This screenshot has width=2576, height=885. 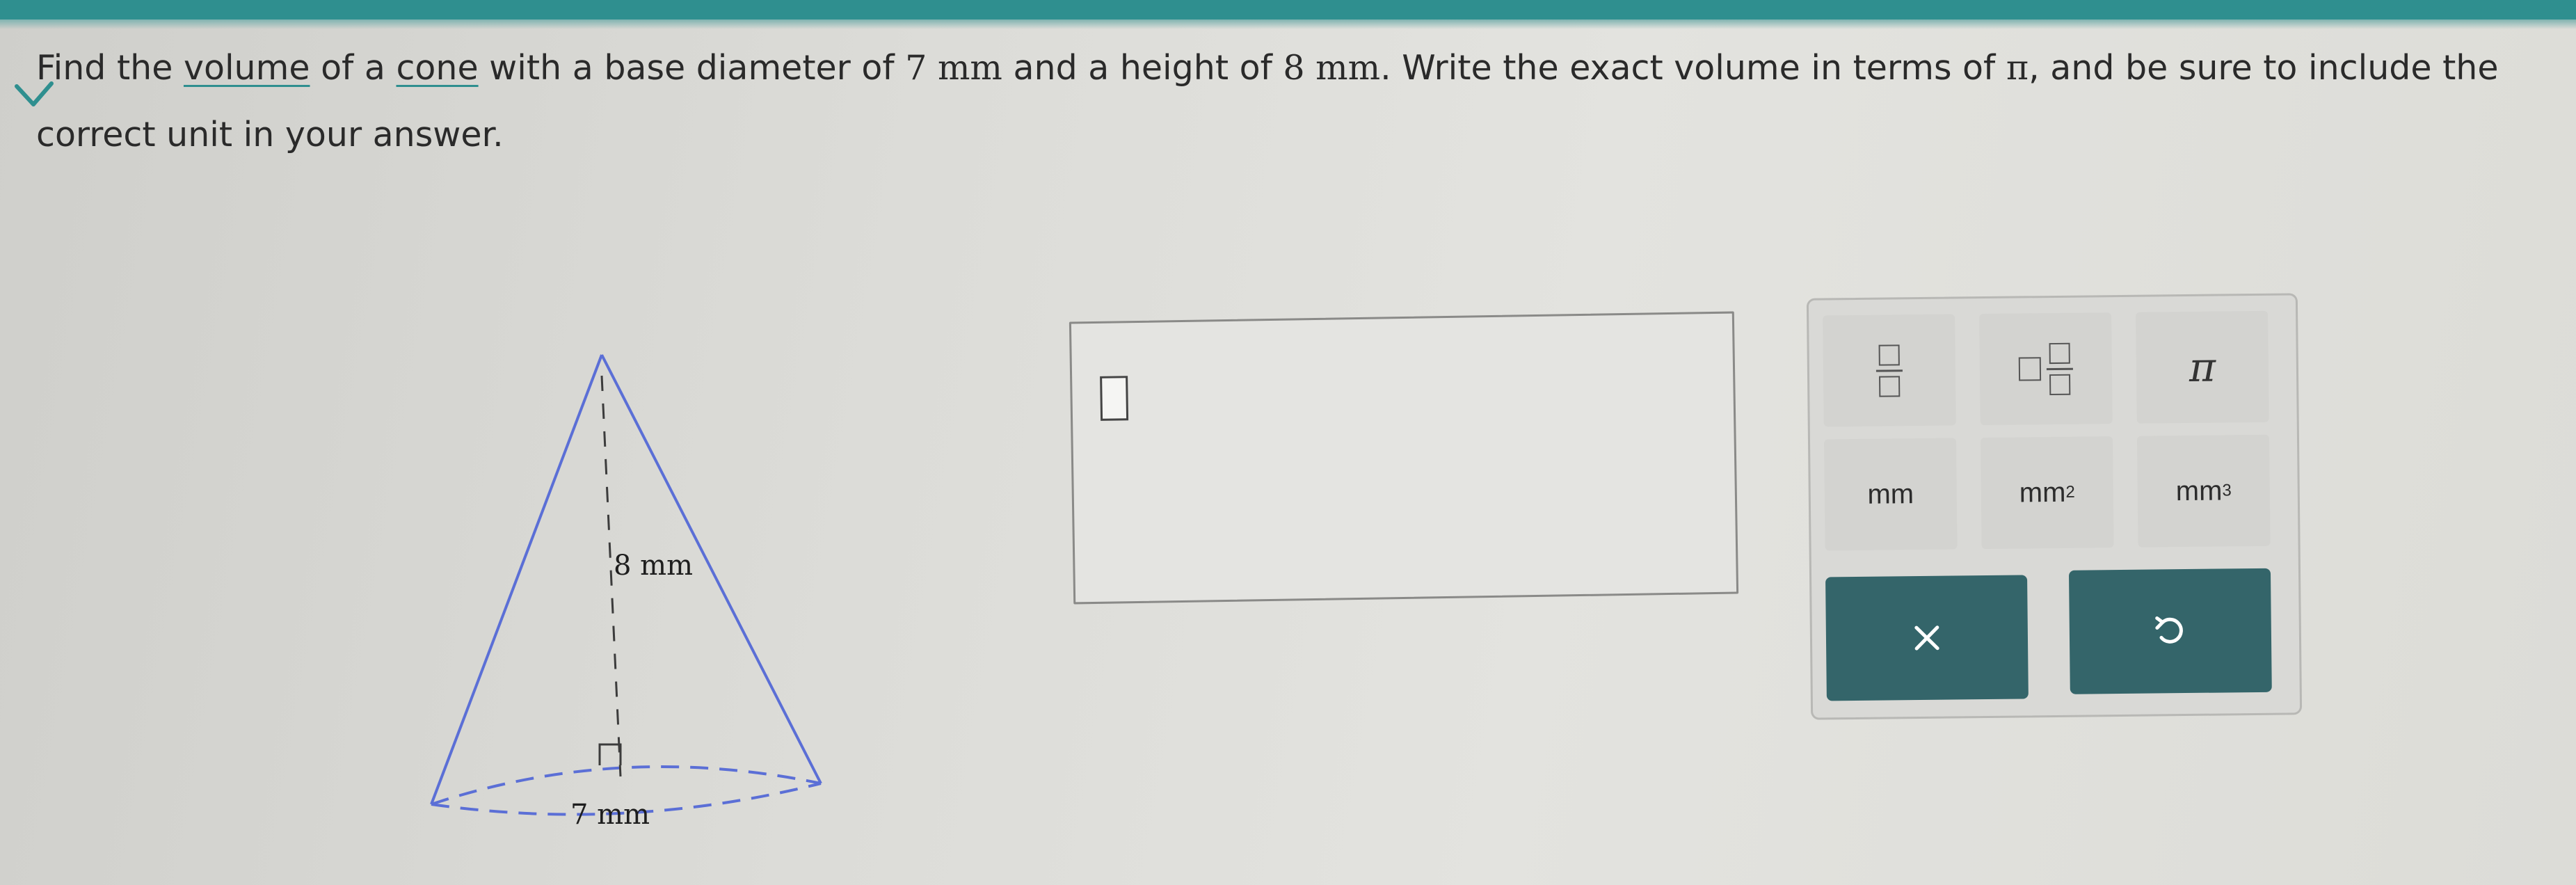 I want to click on input-cursor-box, so click(x=1114, y=399).